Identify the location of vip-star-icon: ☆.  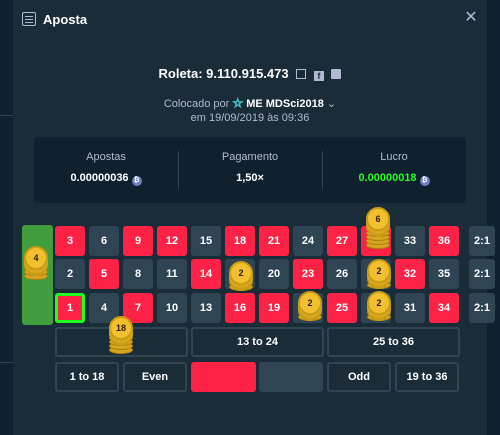
(238, 103).